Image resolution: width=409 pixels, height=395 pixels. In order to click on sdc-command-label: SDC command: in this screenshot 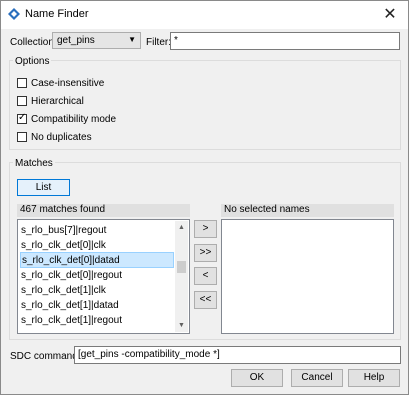, I will do `click(45, 356)`.